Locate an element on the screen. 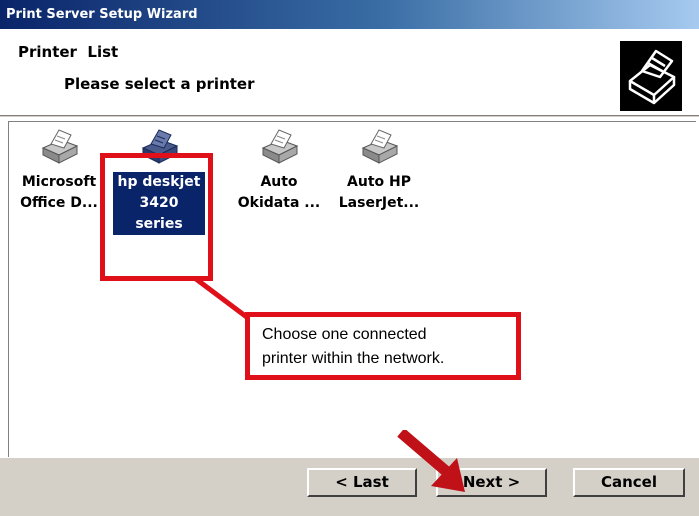 This screenshot has height=516, width=699. next-button: Next > is located at coordinates (491, 482).